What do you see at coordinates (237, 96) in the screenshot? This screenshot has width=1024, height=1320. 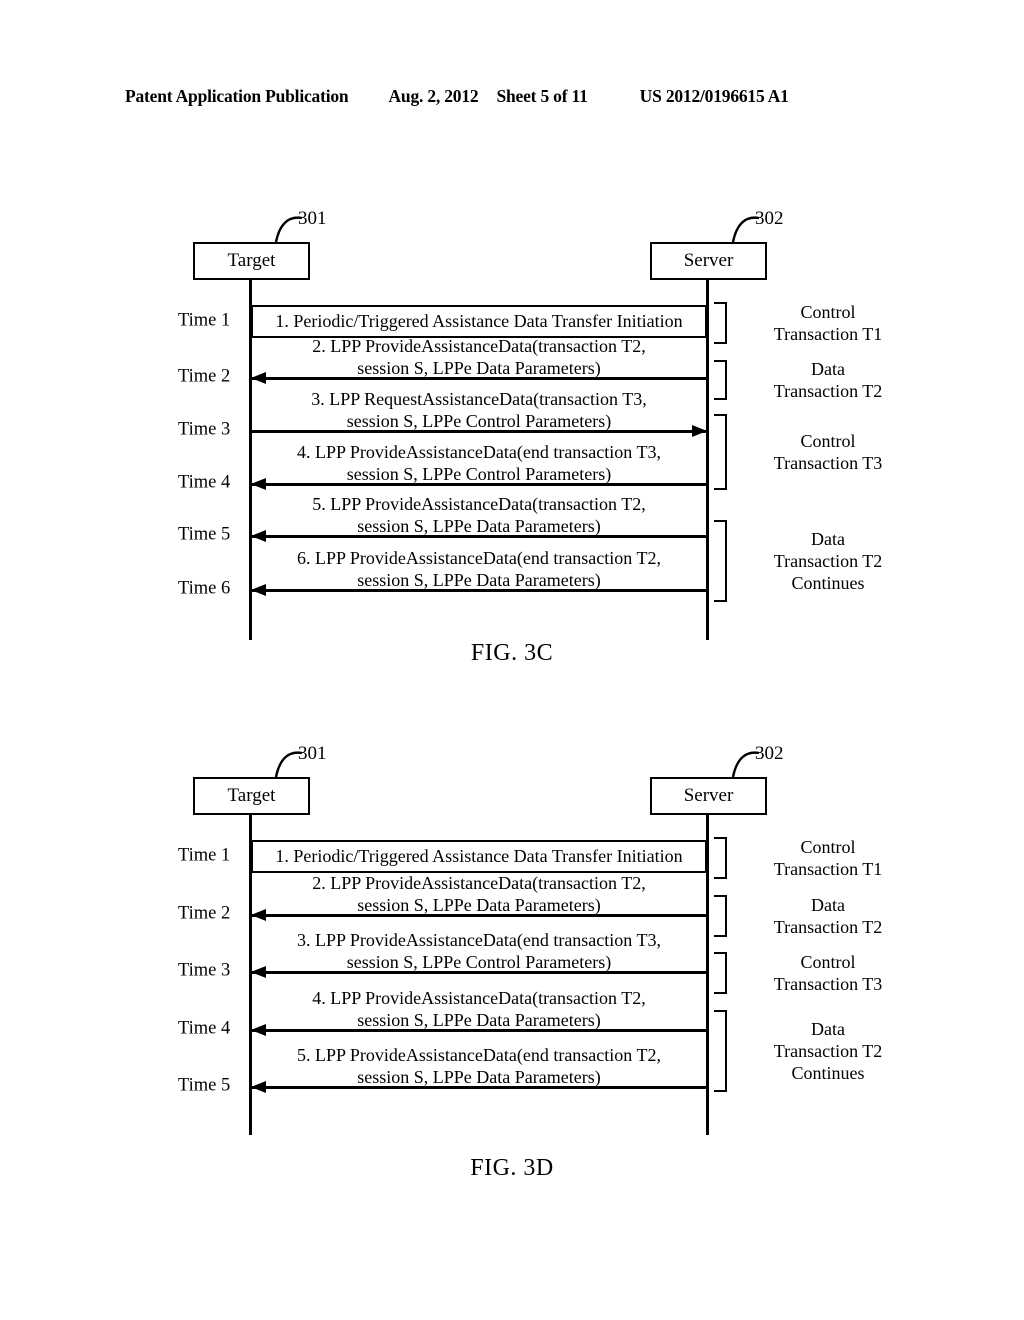 I see `header-publication-title: Patent Application Publication` at bounding box center [237, 96].